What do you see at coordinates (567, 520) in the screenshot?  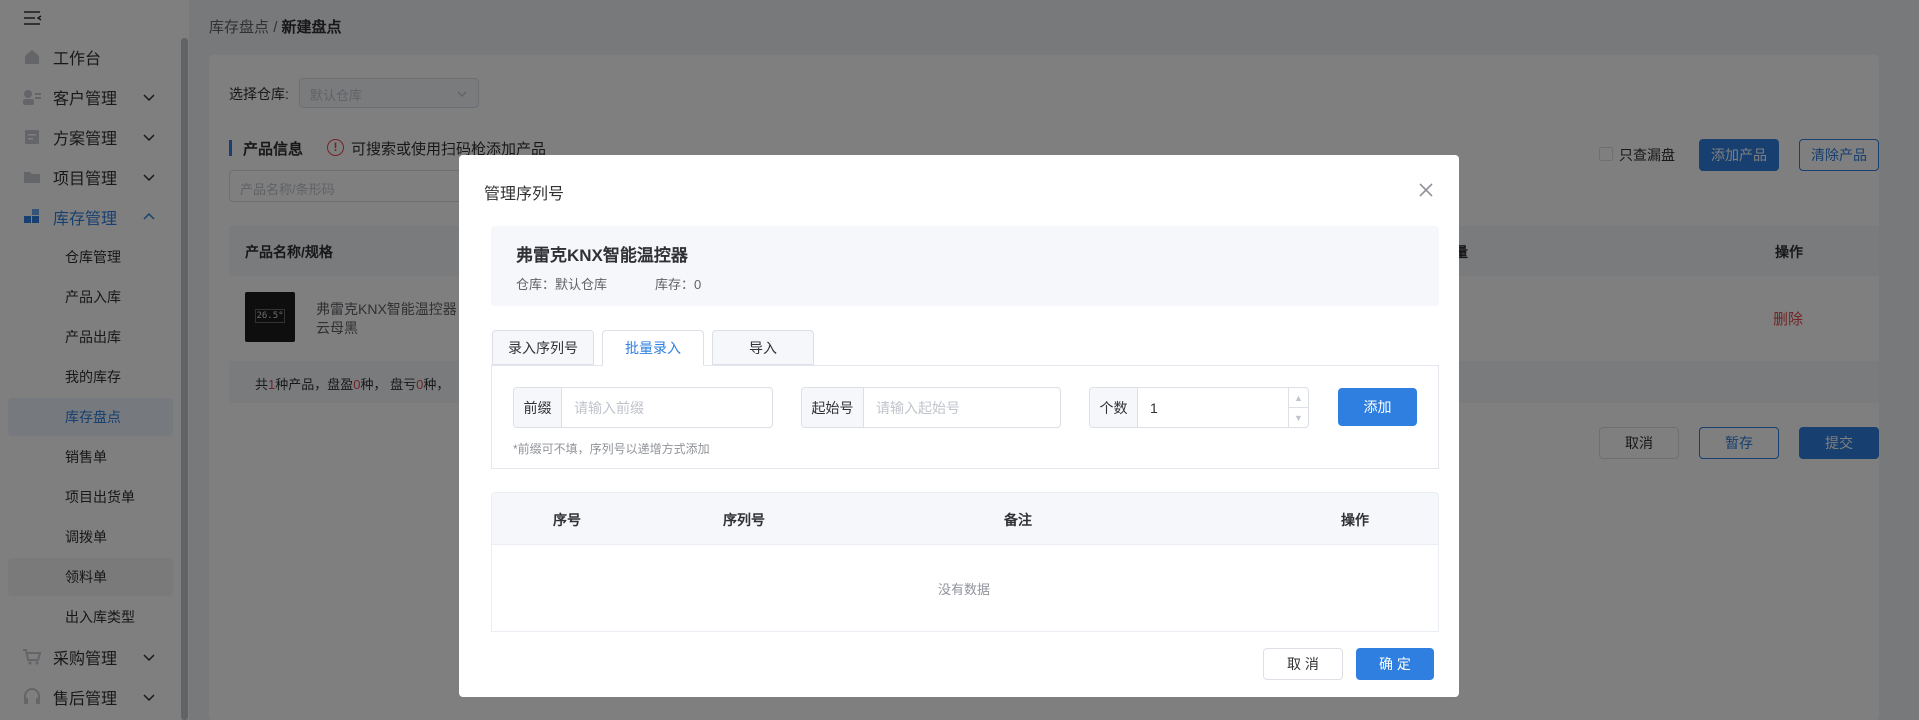 I see `column-index: 序号` at bounding box center [567, 520].